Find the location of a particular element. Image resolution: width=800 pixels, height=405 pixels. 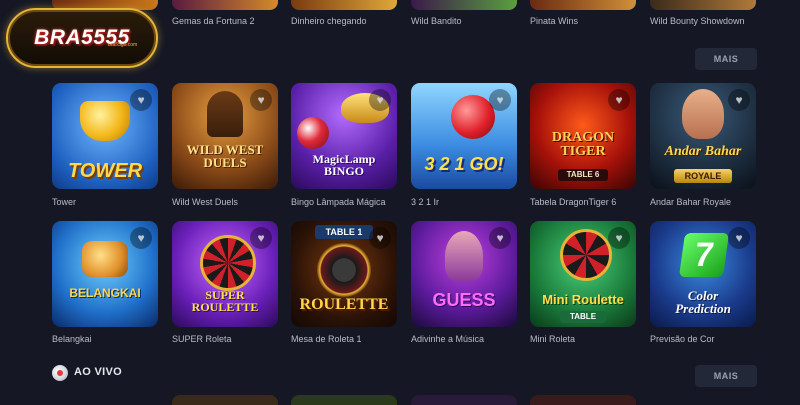

game-card-belangkai: BELANGKAI ♥ is located at coordinates (105, 274).